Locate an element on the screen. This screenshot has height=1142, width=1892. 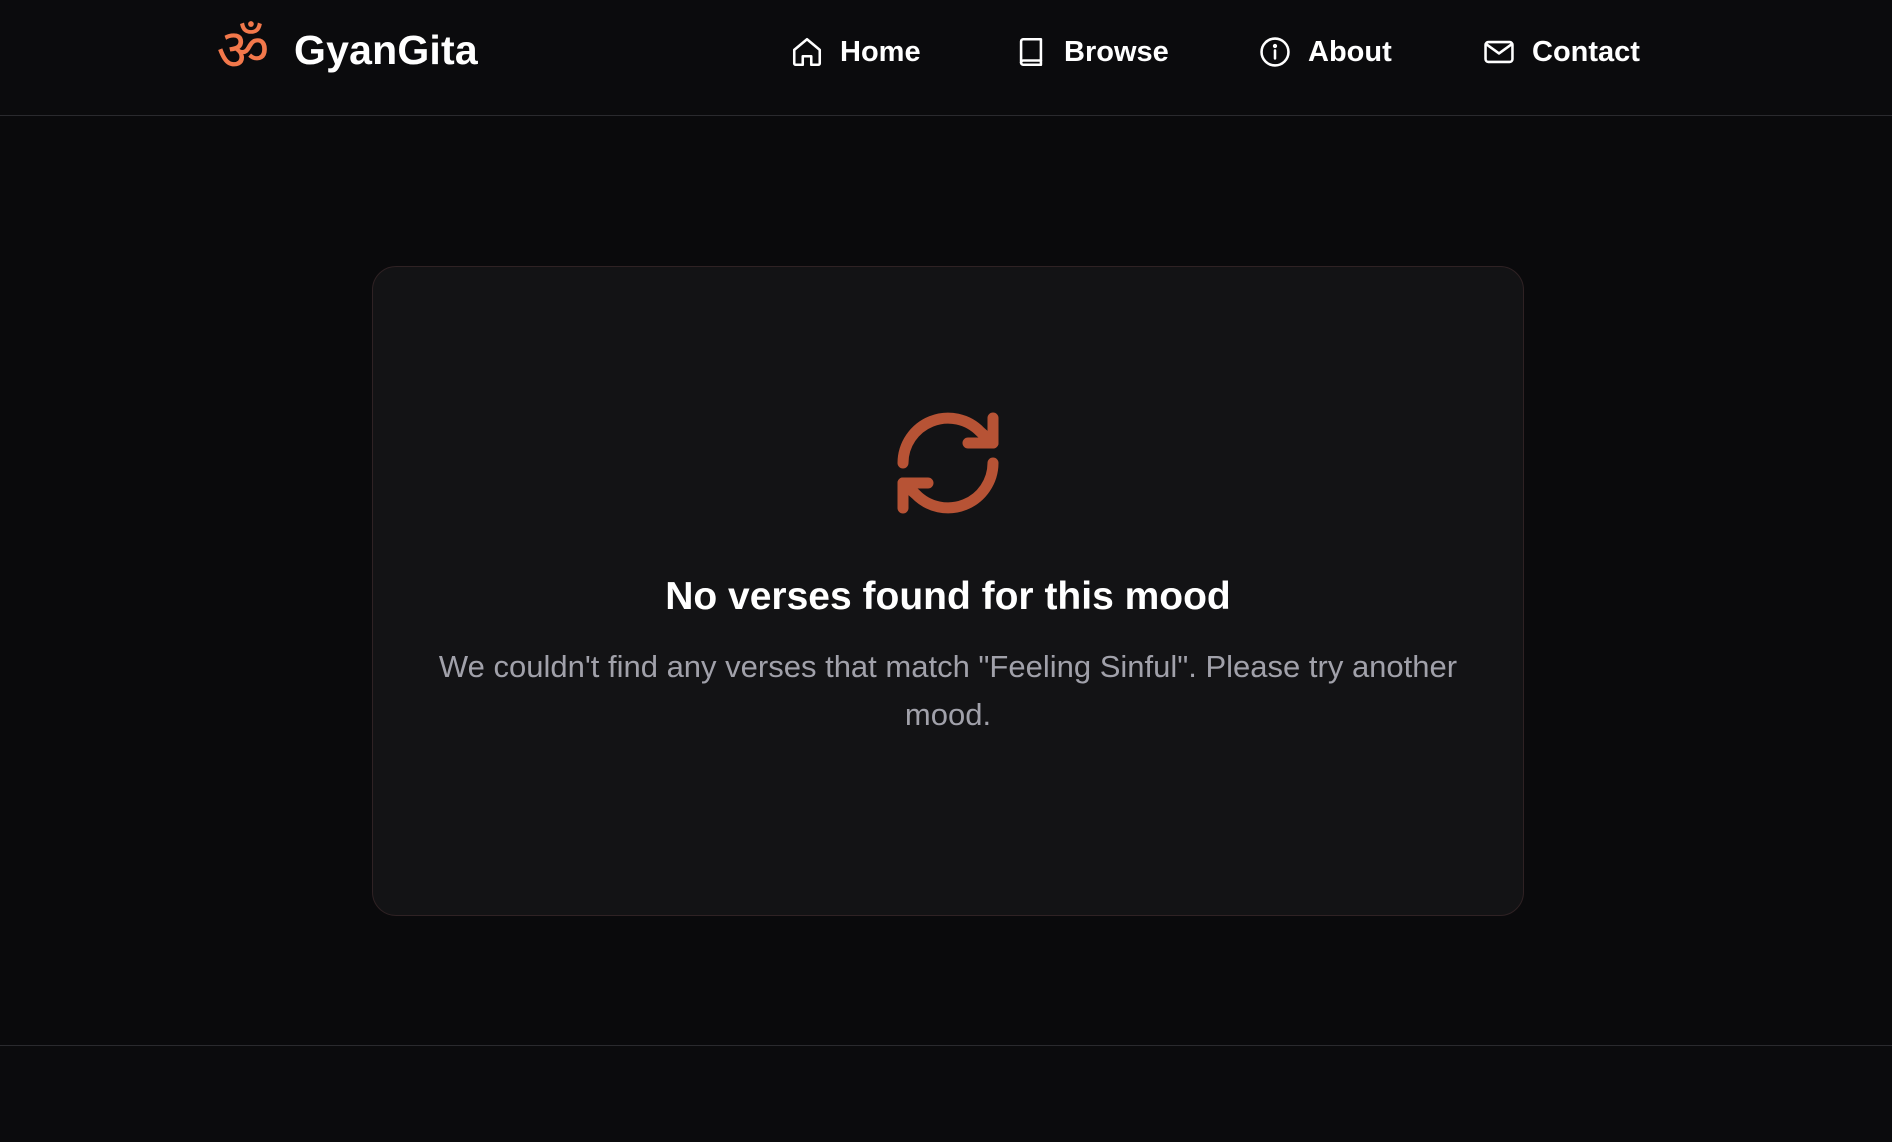
book-icon is located at coordinates (1031, 52).